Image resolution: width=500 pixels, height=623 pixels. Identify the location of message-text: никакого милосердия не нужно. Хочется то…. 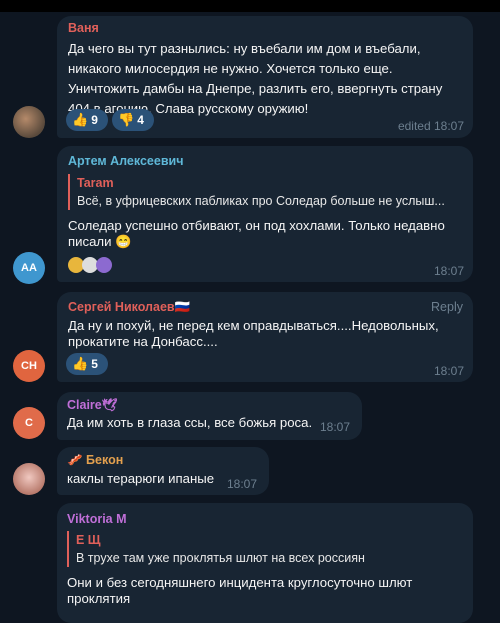
(230, 68).